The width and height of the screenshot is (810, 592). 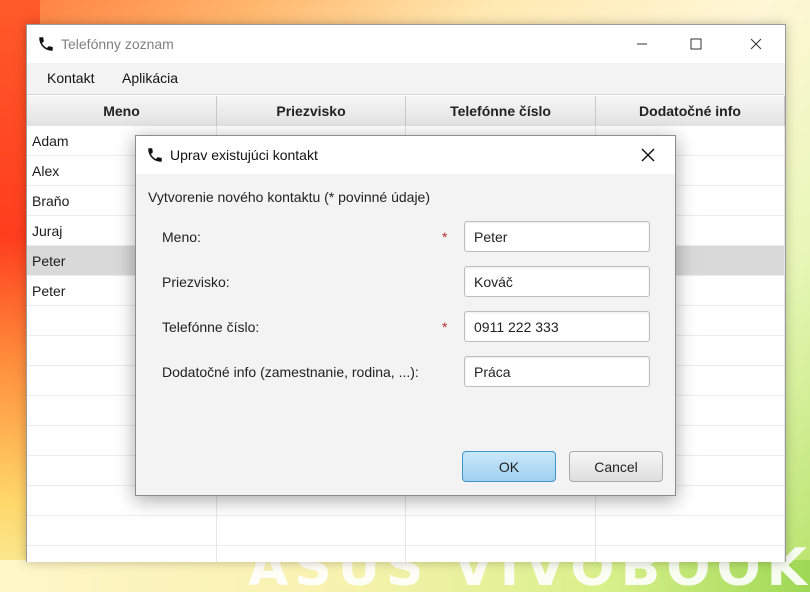 I want to click on cancel-button: Cancel, so click(x=616, y=466).